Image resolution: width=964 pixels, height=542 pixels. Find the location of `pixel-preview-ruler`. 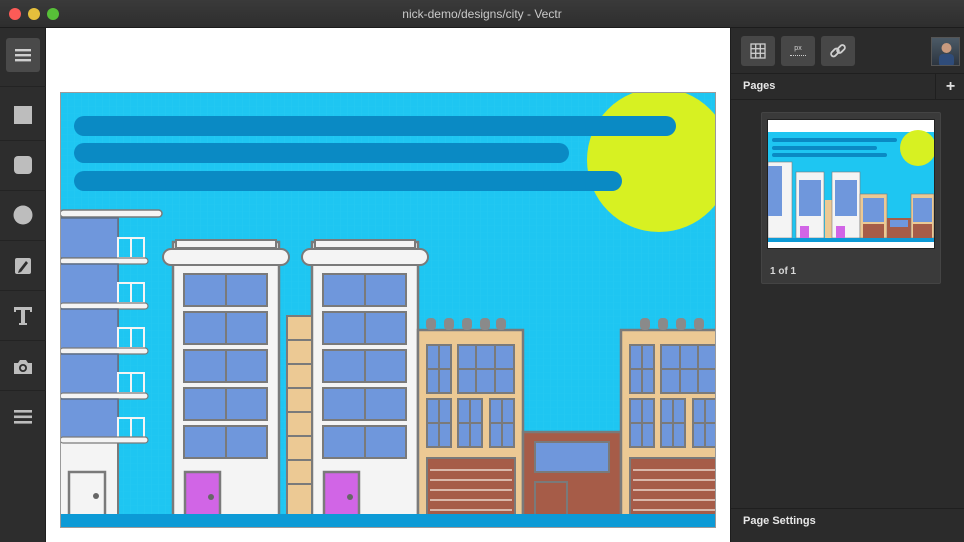

pixel-preview-ruler is located at coordinates (798, 56).